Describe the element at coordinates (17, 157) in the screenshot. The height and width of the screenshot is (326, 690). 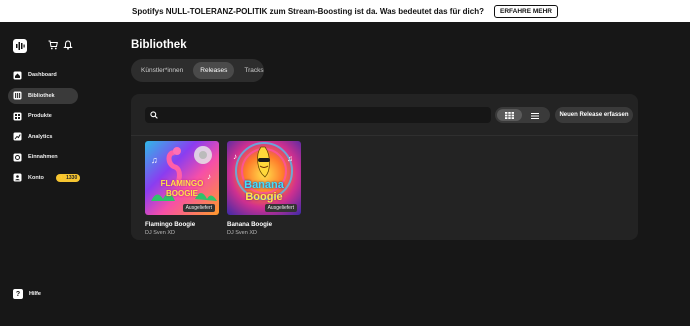
I see `money-icon` at that location.